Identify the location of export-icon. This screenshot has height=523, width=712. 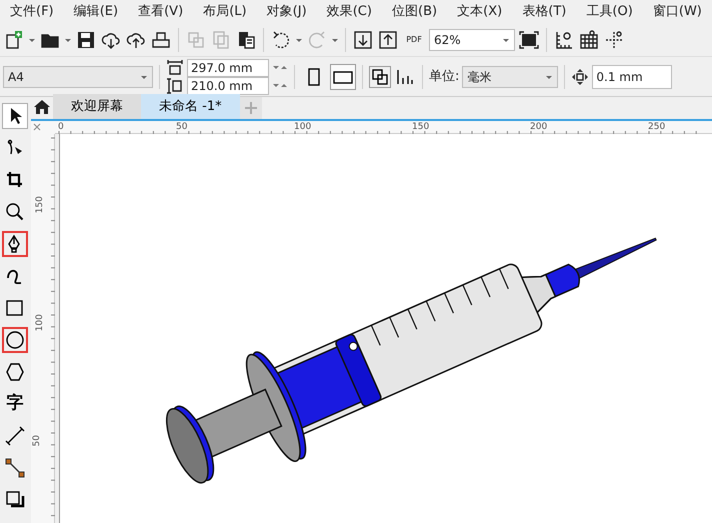
(388, 40).